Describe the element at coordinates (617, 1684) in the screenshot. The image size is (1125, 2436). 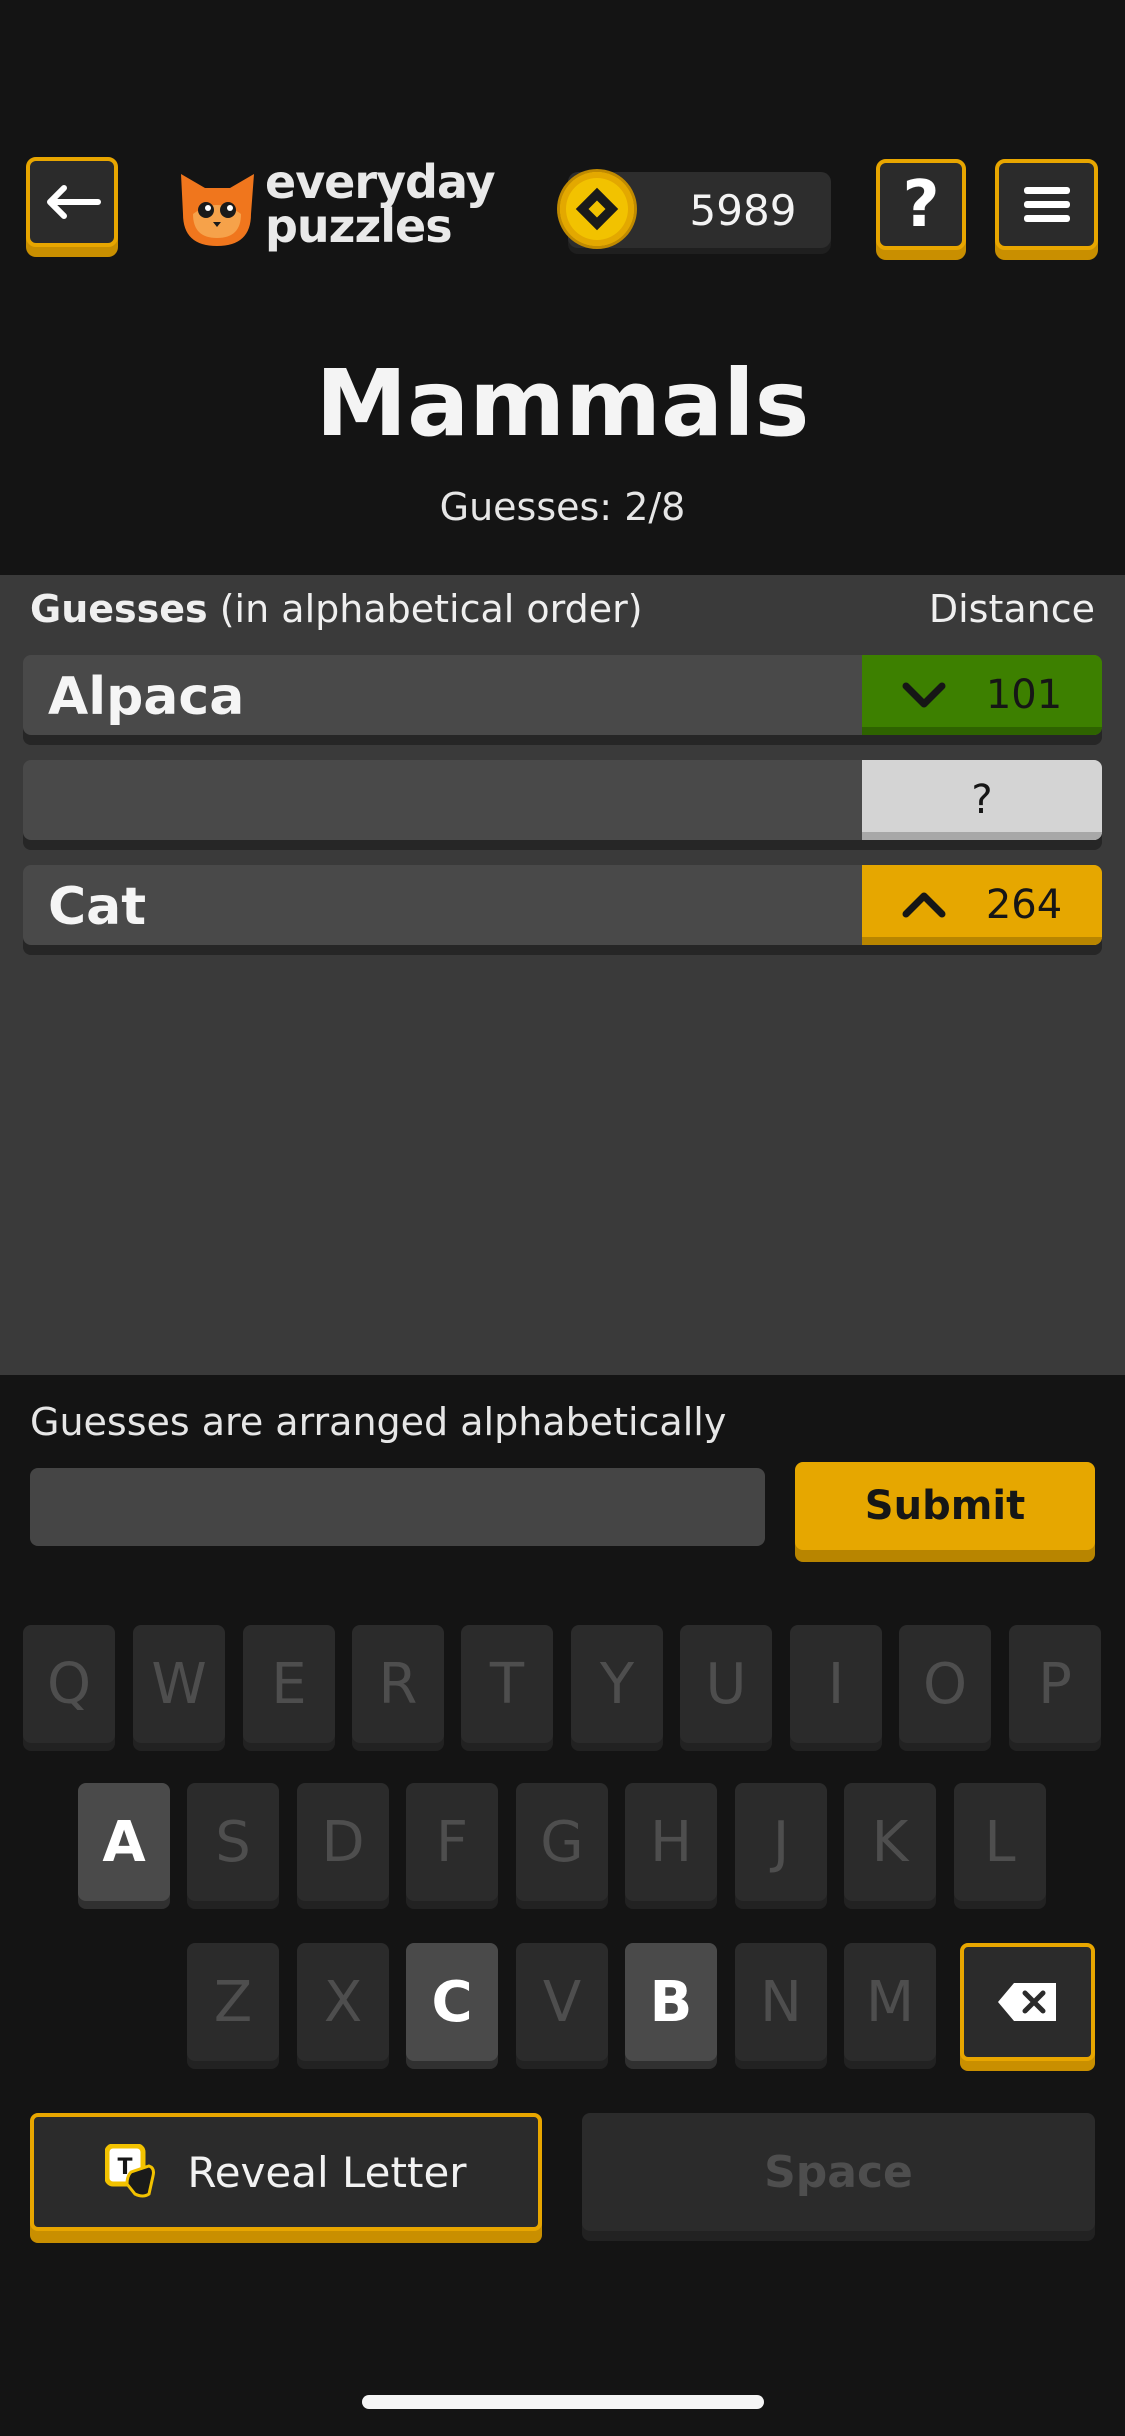
I see `key-y: Y` at that location.